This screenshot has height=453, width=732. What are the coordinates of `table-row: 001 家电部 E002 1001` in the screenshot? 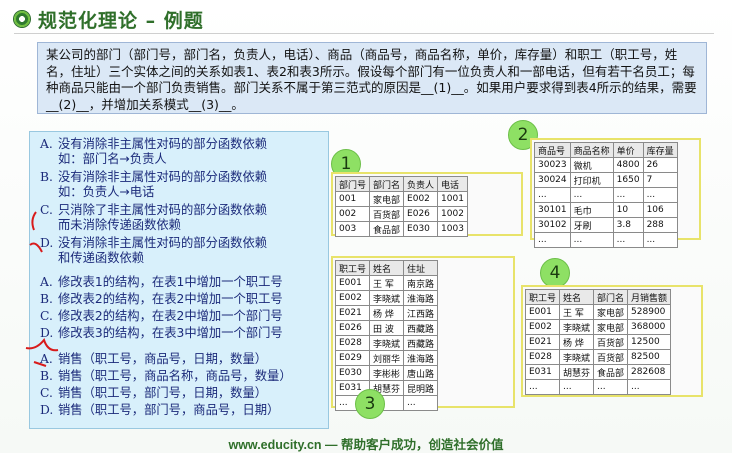 It's located at (401, 199).